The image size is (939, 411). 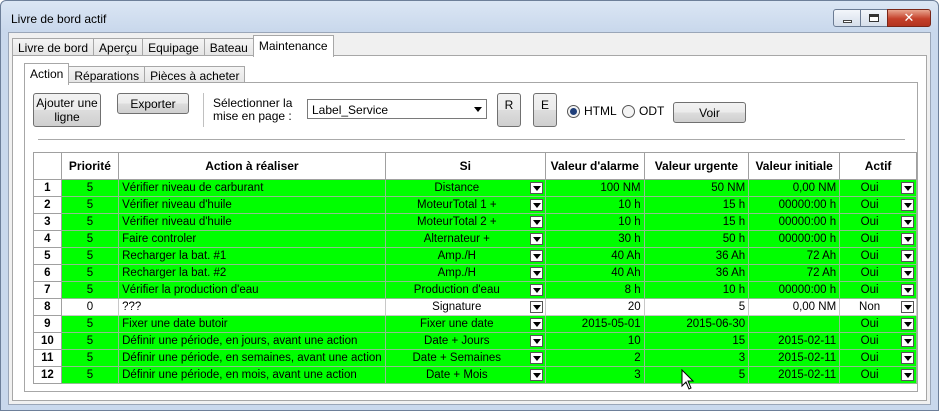 I want to click on row-header: 7, so click(x=47, y=290).